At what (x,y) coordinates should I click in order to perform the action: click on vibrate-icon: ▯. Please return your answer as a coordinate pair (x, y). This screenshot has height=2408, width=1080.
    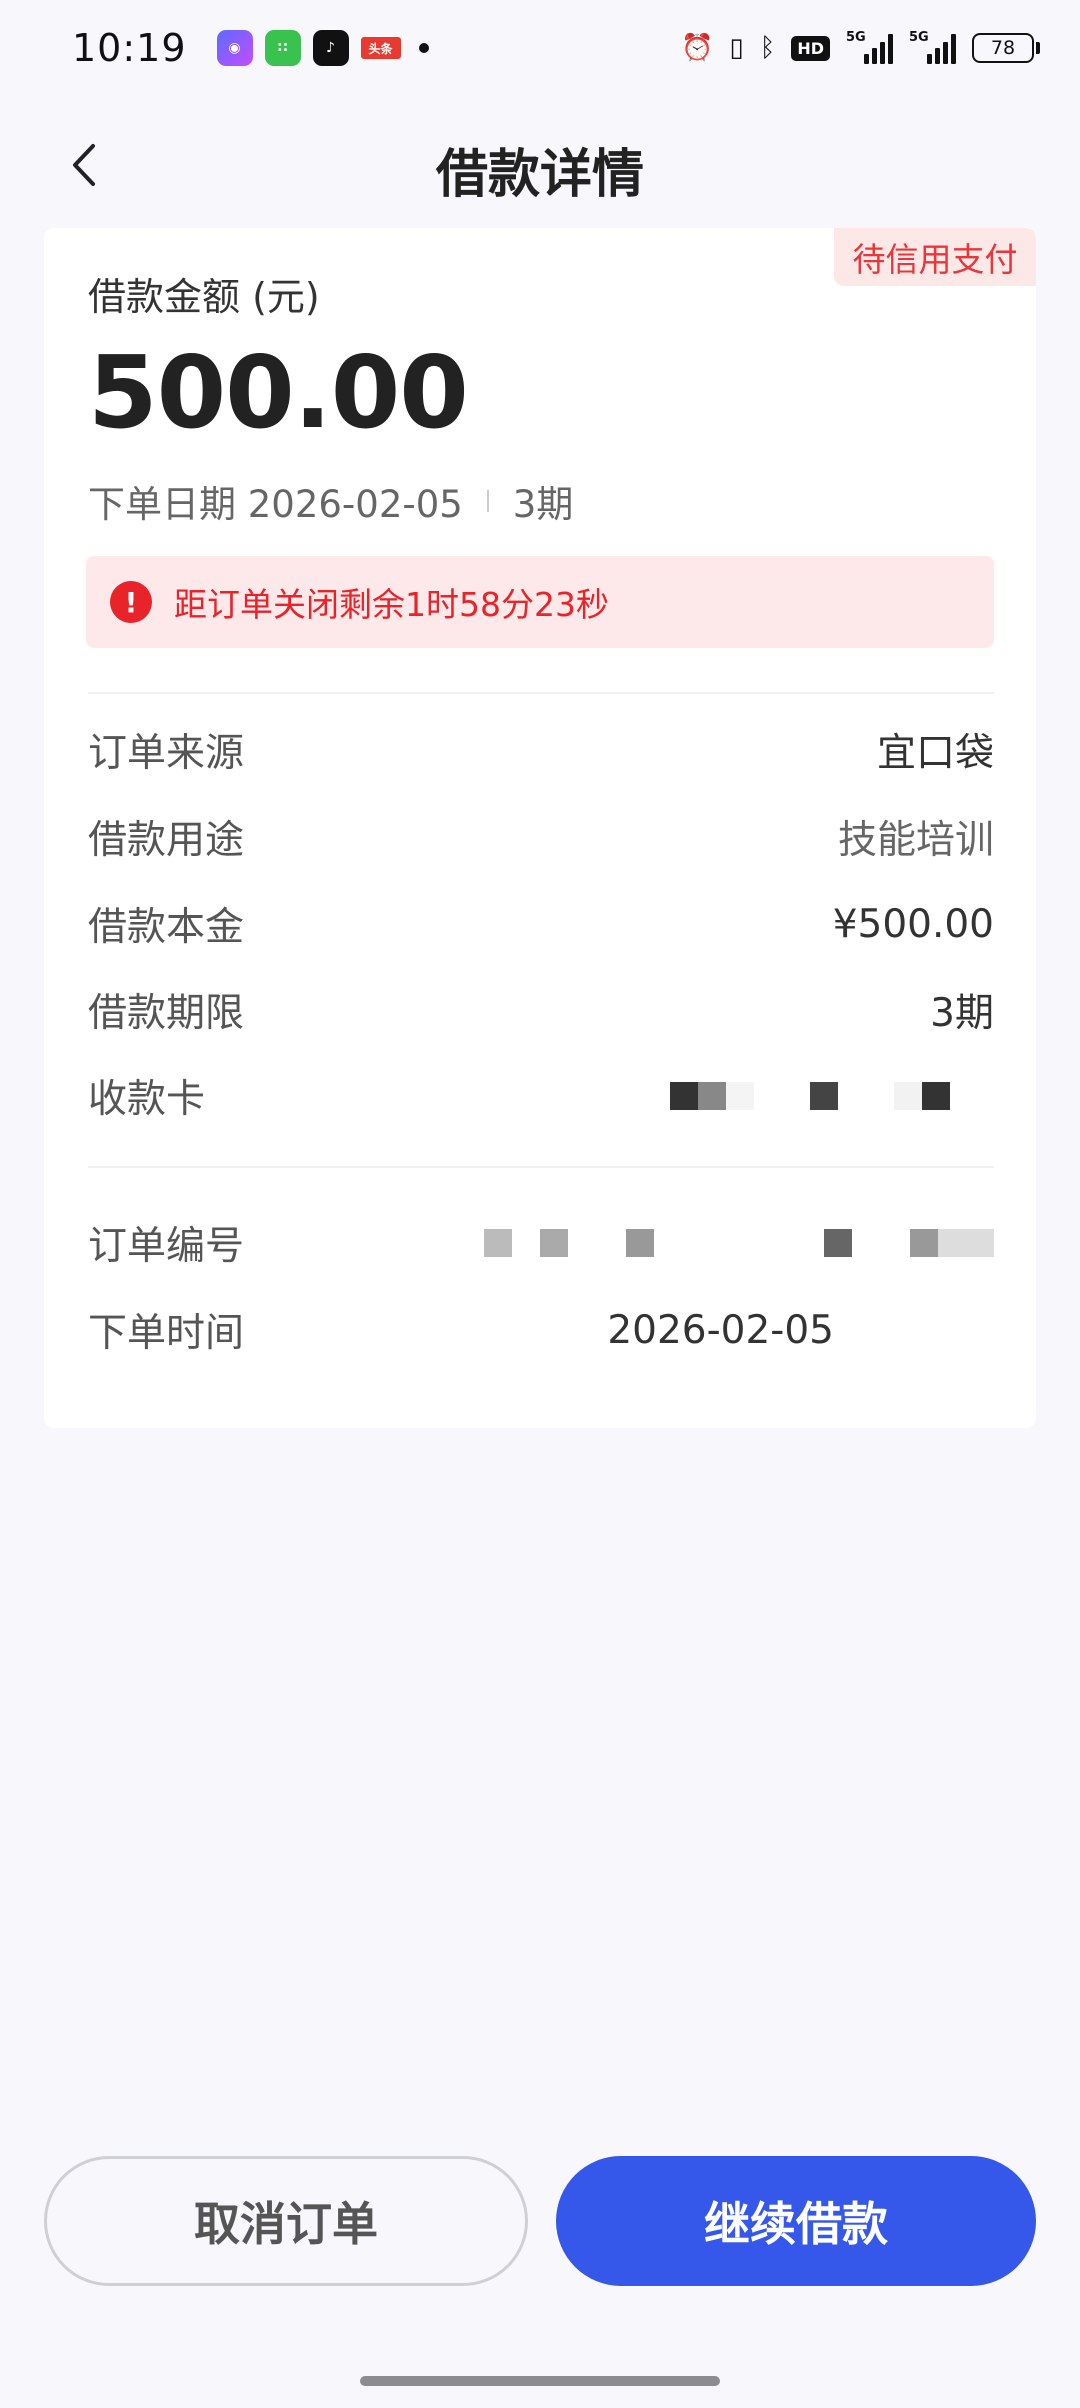
    Looking at the image, I should click on (736, 48).